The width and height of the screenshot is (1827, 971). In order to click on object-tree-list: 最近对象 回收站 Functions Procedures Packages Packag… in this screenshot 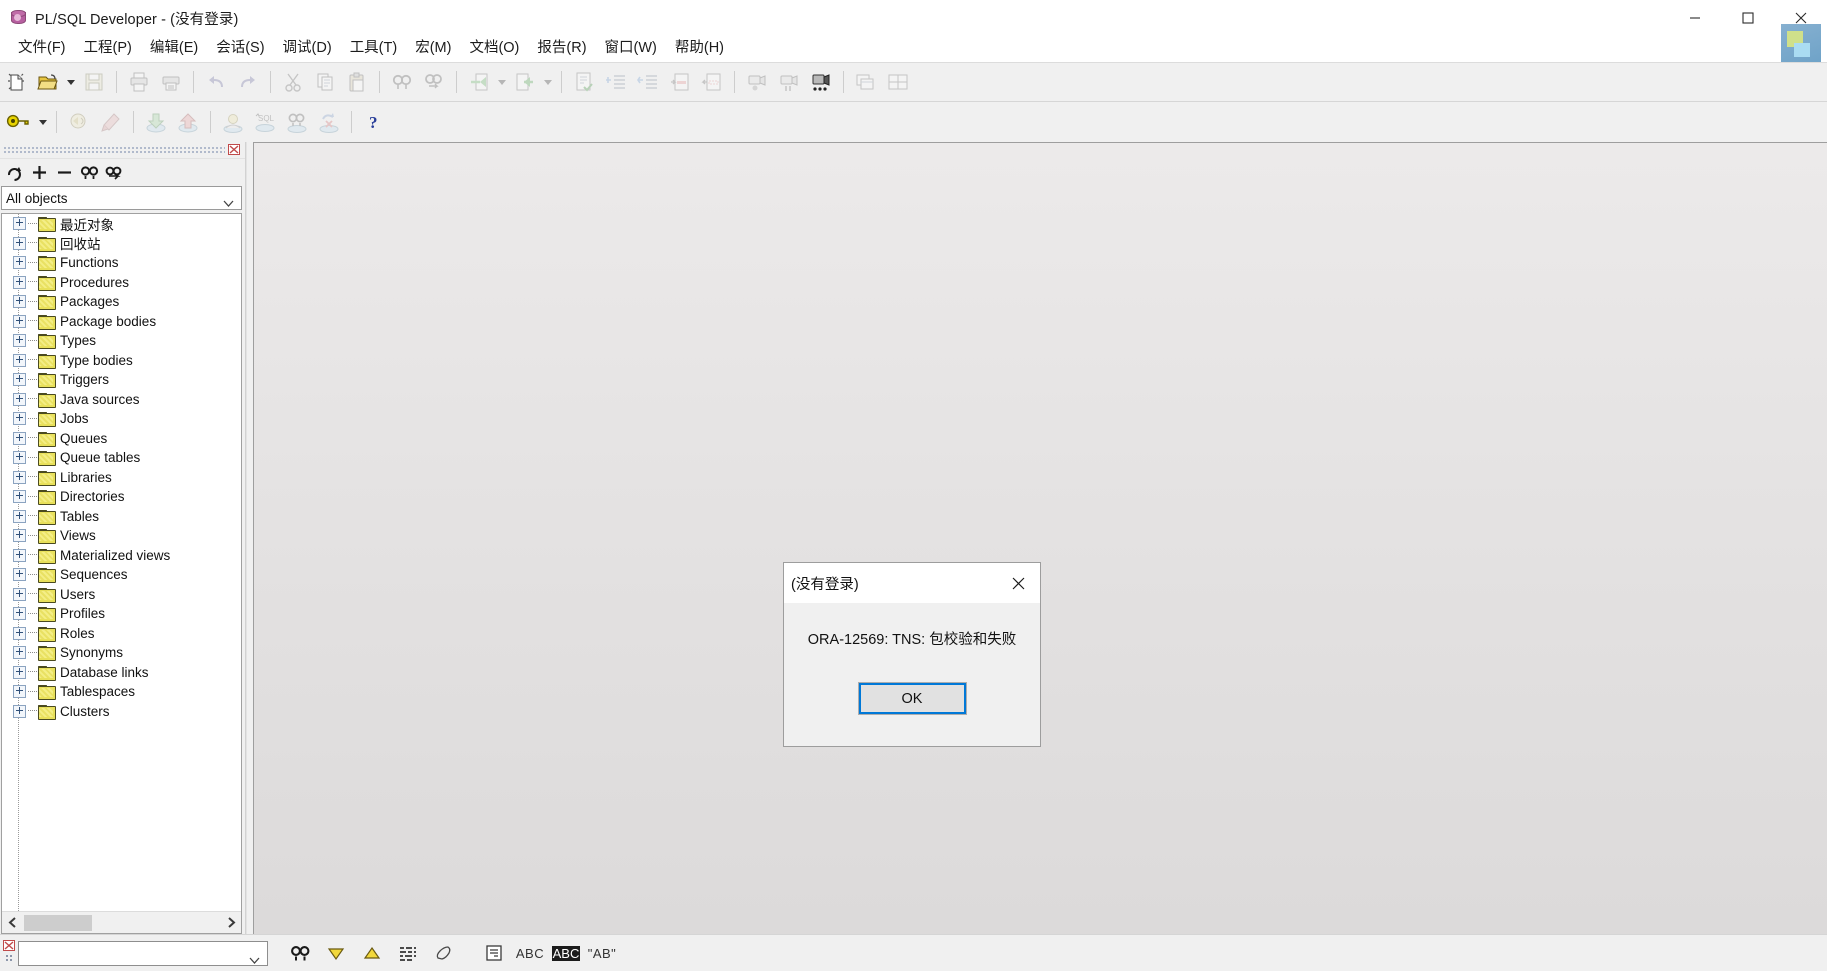, I will do `click(121, 562)`.